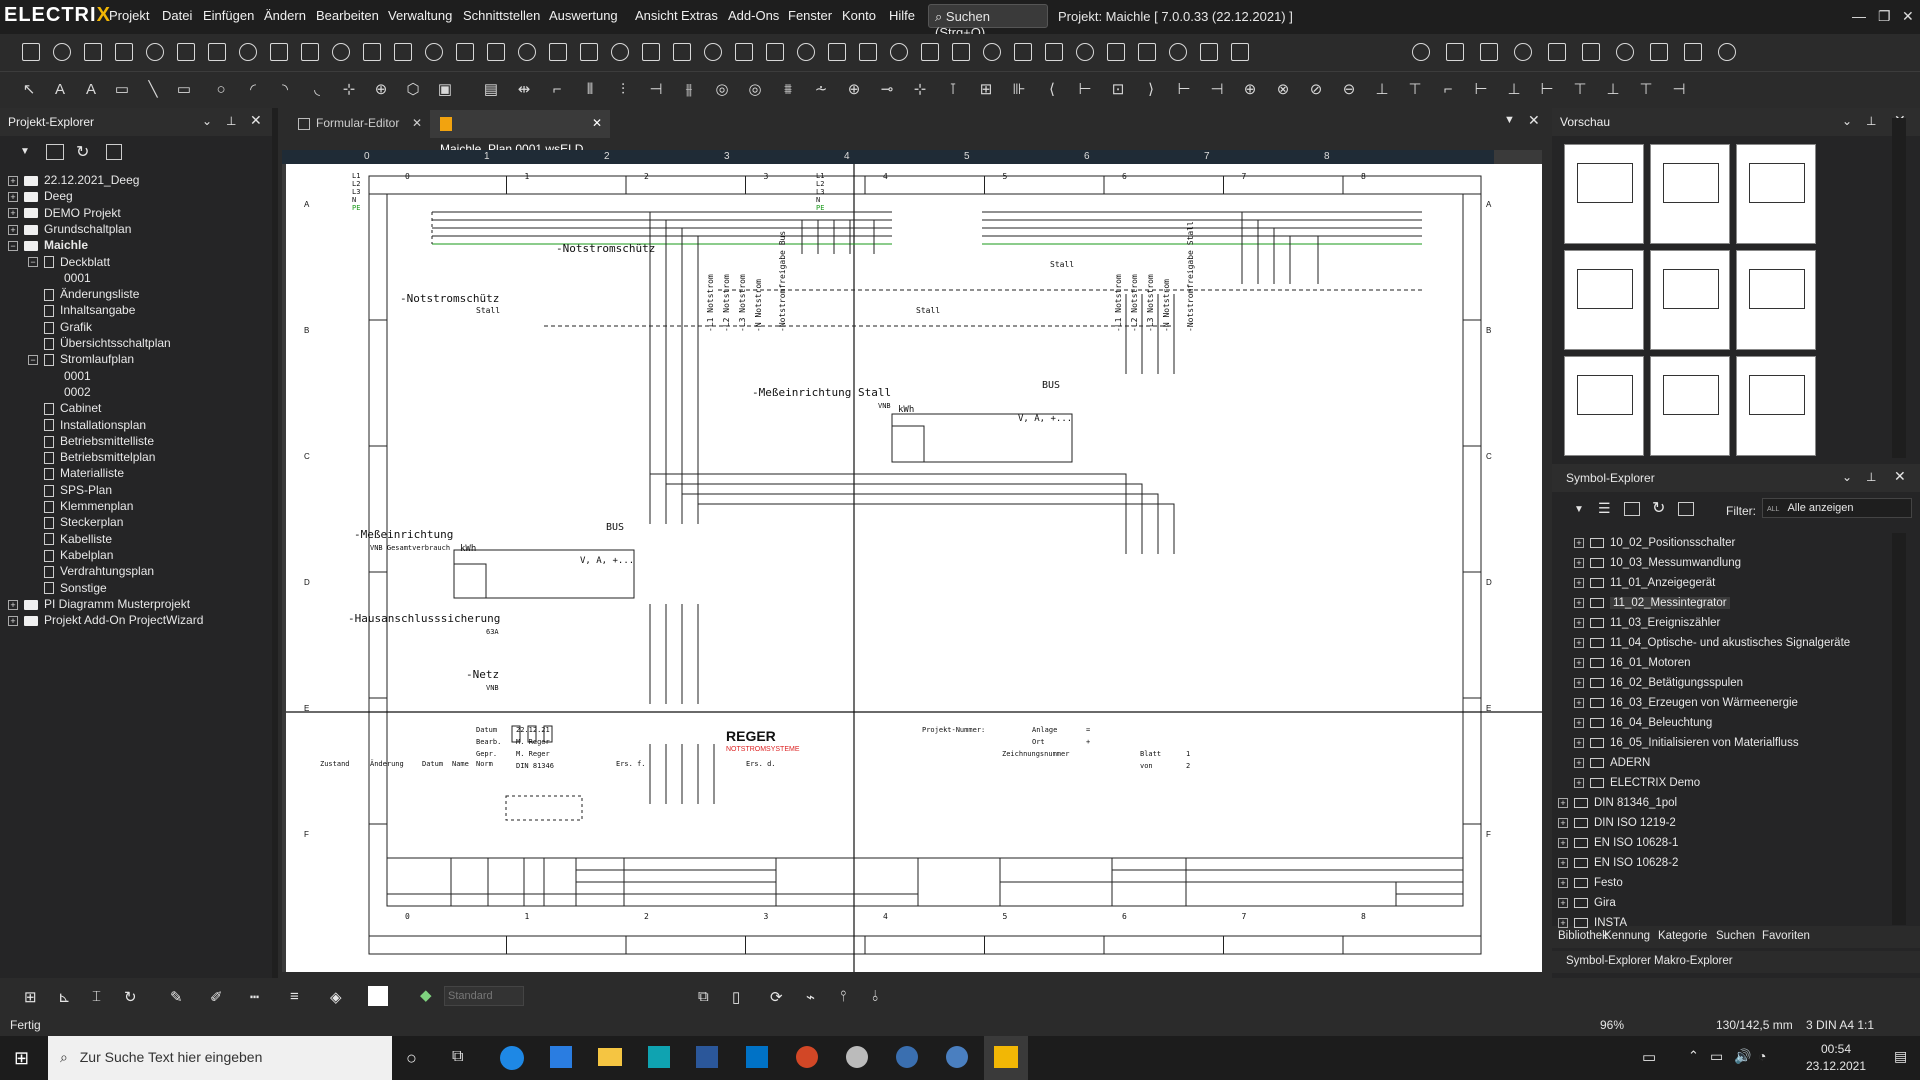 Image resolution: width=1920 pixels, height=1080 pixels. Describe the element at coordinates (496, 52) in the screenshot. I see `toolbar-button-15-icon` at that location.